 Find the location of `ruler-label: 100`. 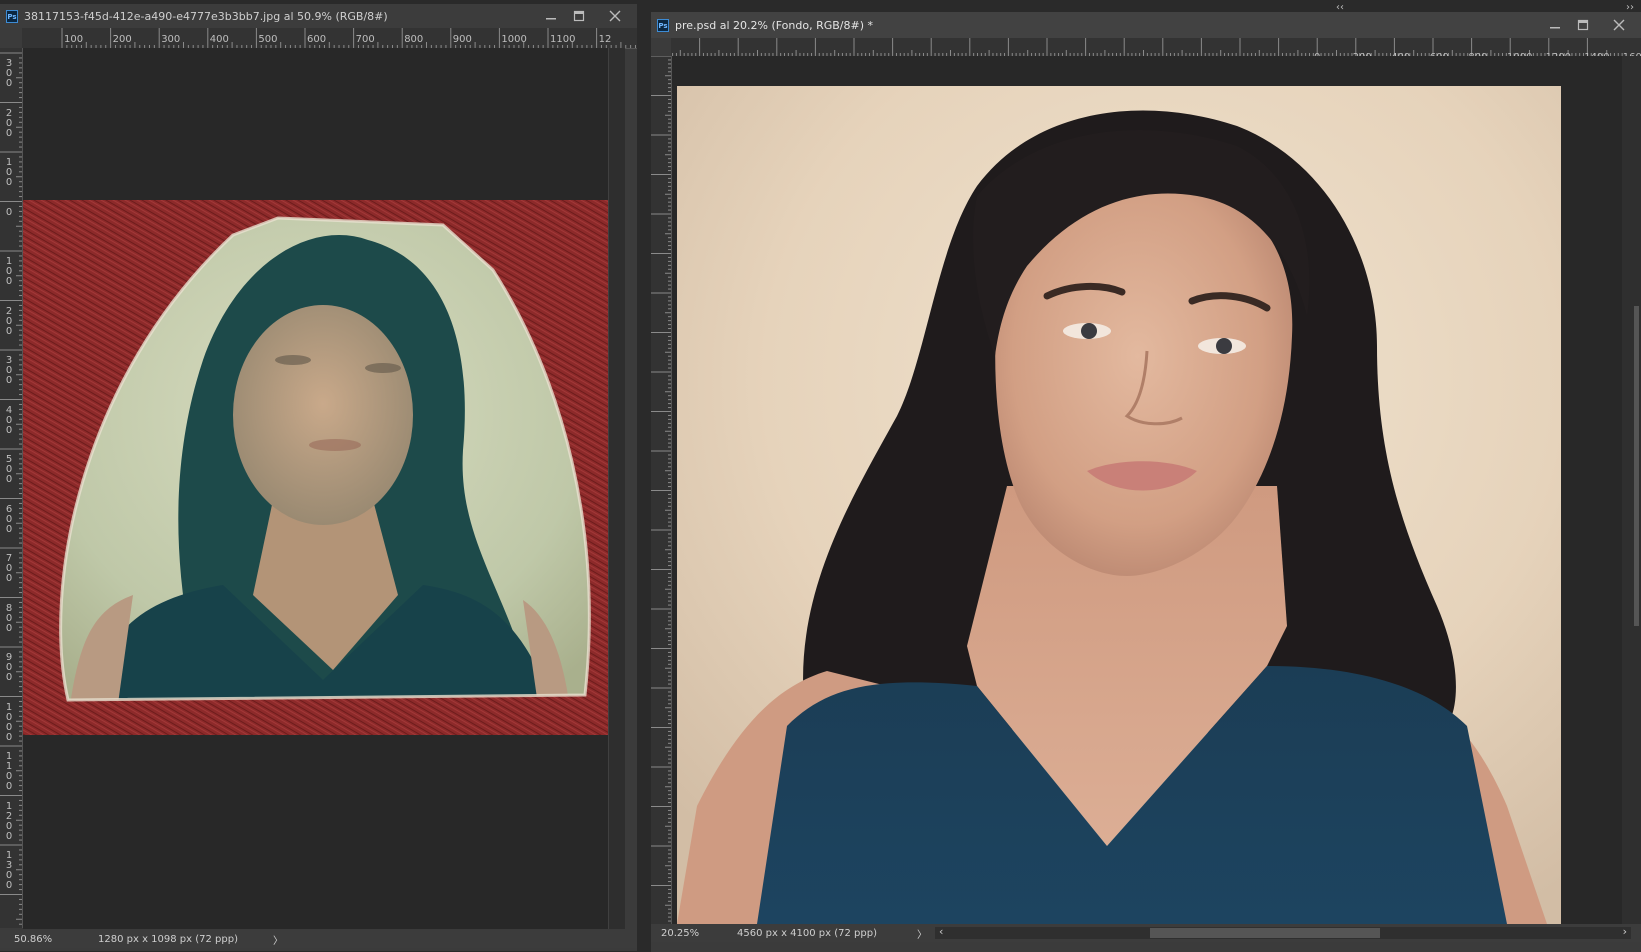

ruler-label: 100 is located at coordinates (74, 39).